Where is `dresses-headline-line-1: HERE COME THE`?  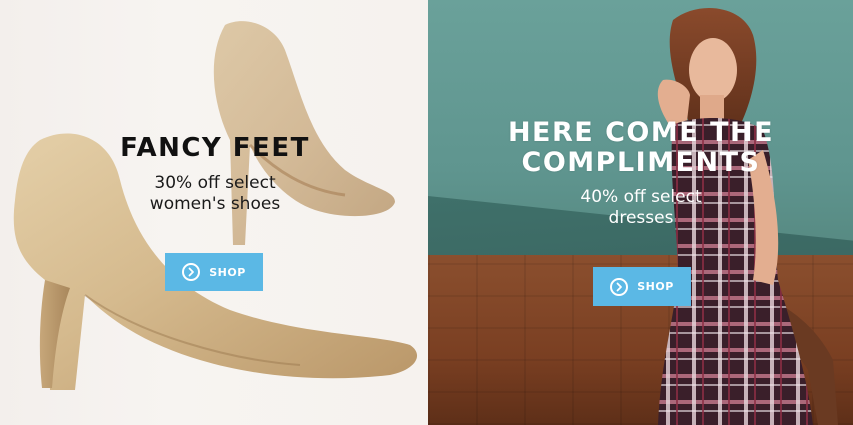 dresses-headline-line-1: HERE COME THE is located at coordinates (641, 132).